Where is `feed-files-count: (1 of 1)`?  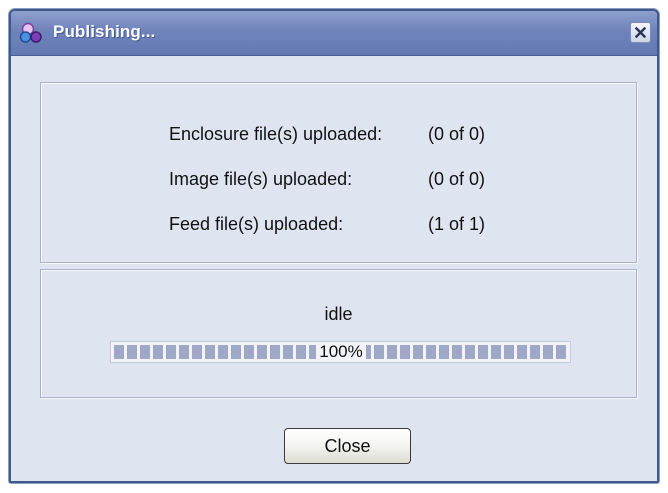 feed-files-count: (1 of 1) is located at coordinates (457, 224).